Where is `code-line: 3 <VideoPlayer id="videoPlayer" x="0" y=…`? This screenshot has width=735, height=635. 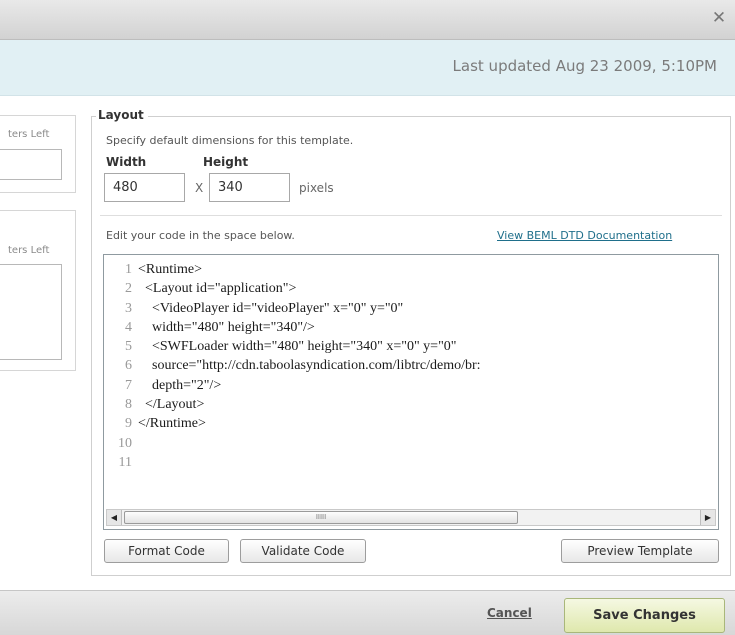 code-line: 3 <VideoPlayer id="videoPlayer" x="0" y=… is located at coordinates (411, 308).